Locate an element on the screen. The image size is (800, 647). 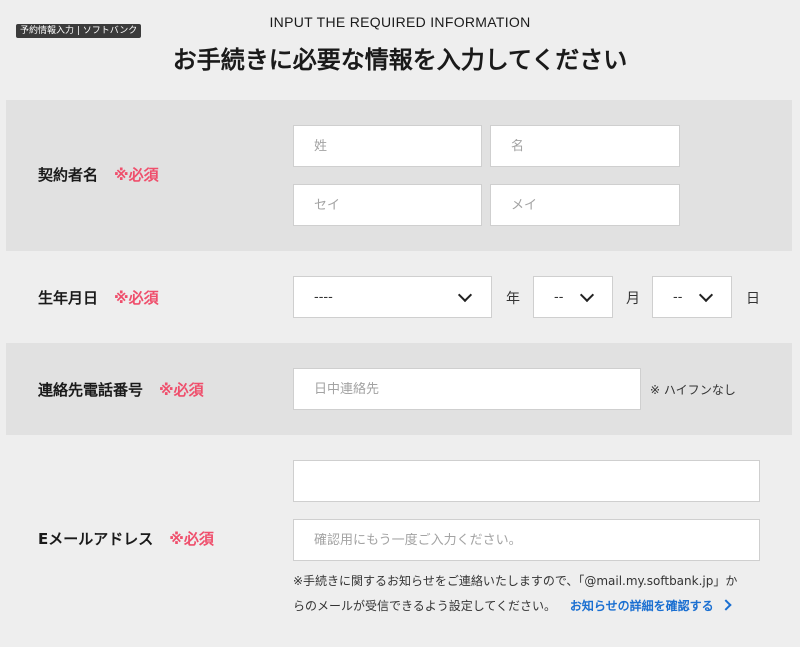
phone-label-group: 連絡先電話番号 ※必須 is located at coordinates (121, 389).